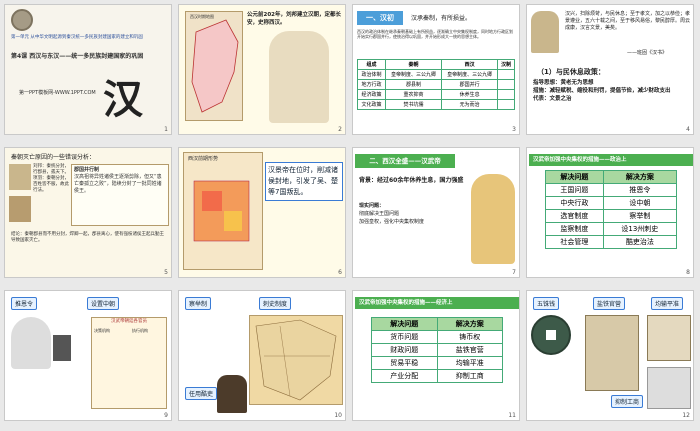 This screenshot has width=700, height=431. What do you see at coordinates (574, 190) in the screenshot?
I see `table-cell: 王国问题` at bounding box center [574, 190].